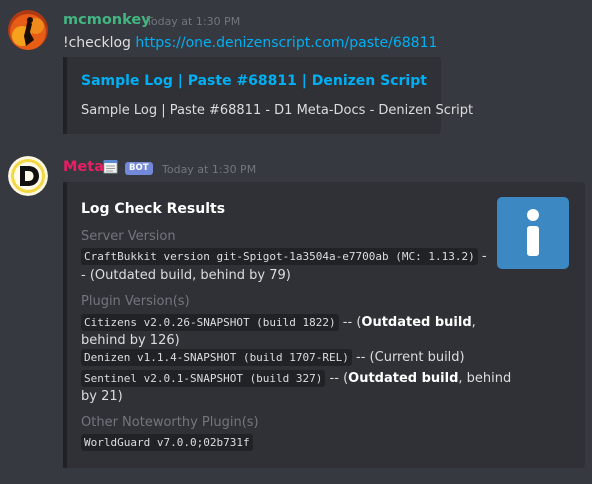  I want to click on message-command: !checklog, so click(99, 43).